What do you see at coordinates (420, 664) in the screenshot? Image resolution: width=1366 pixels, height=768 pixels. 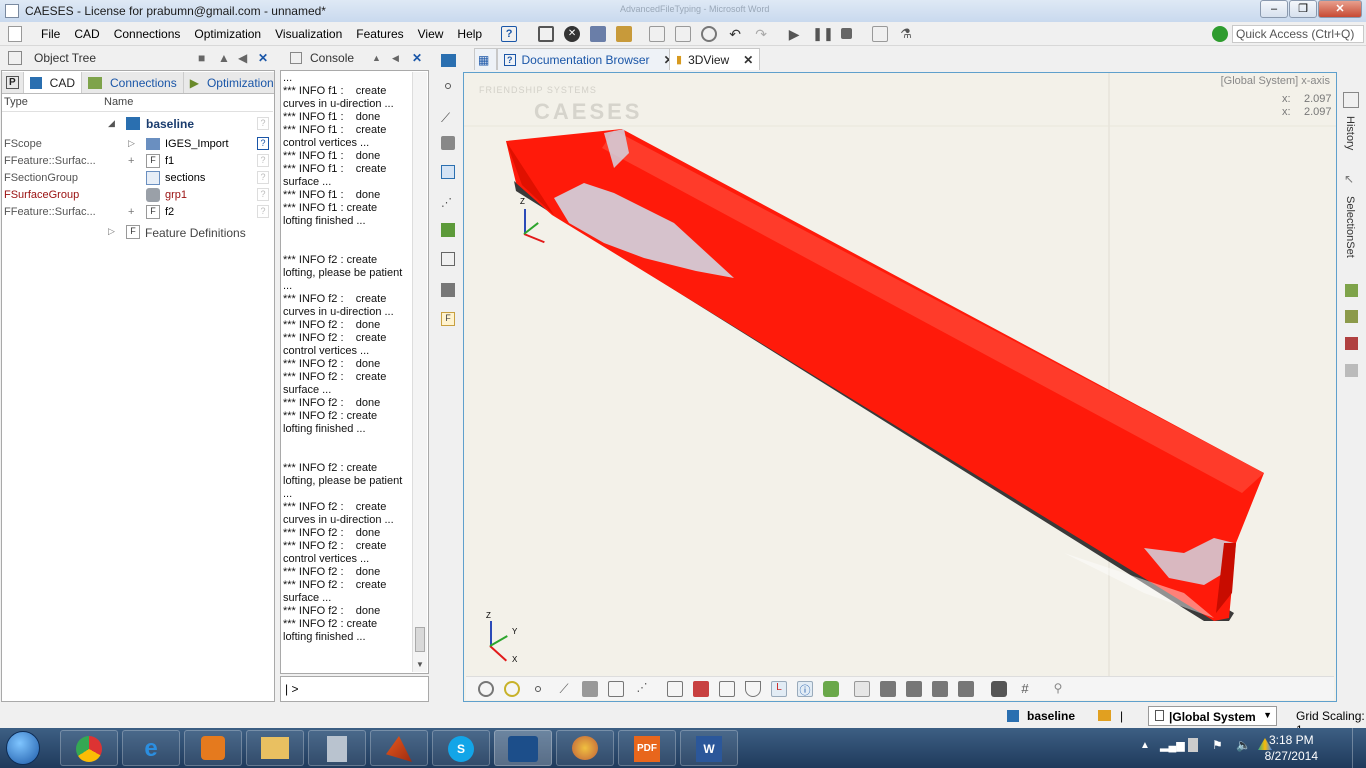 I see `scroll-down-icon: ▼` at bounding box center [420, 664].